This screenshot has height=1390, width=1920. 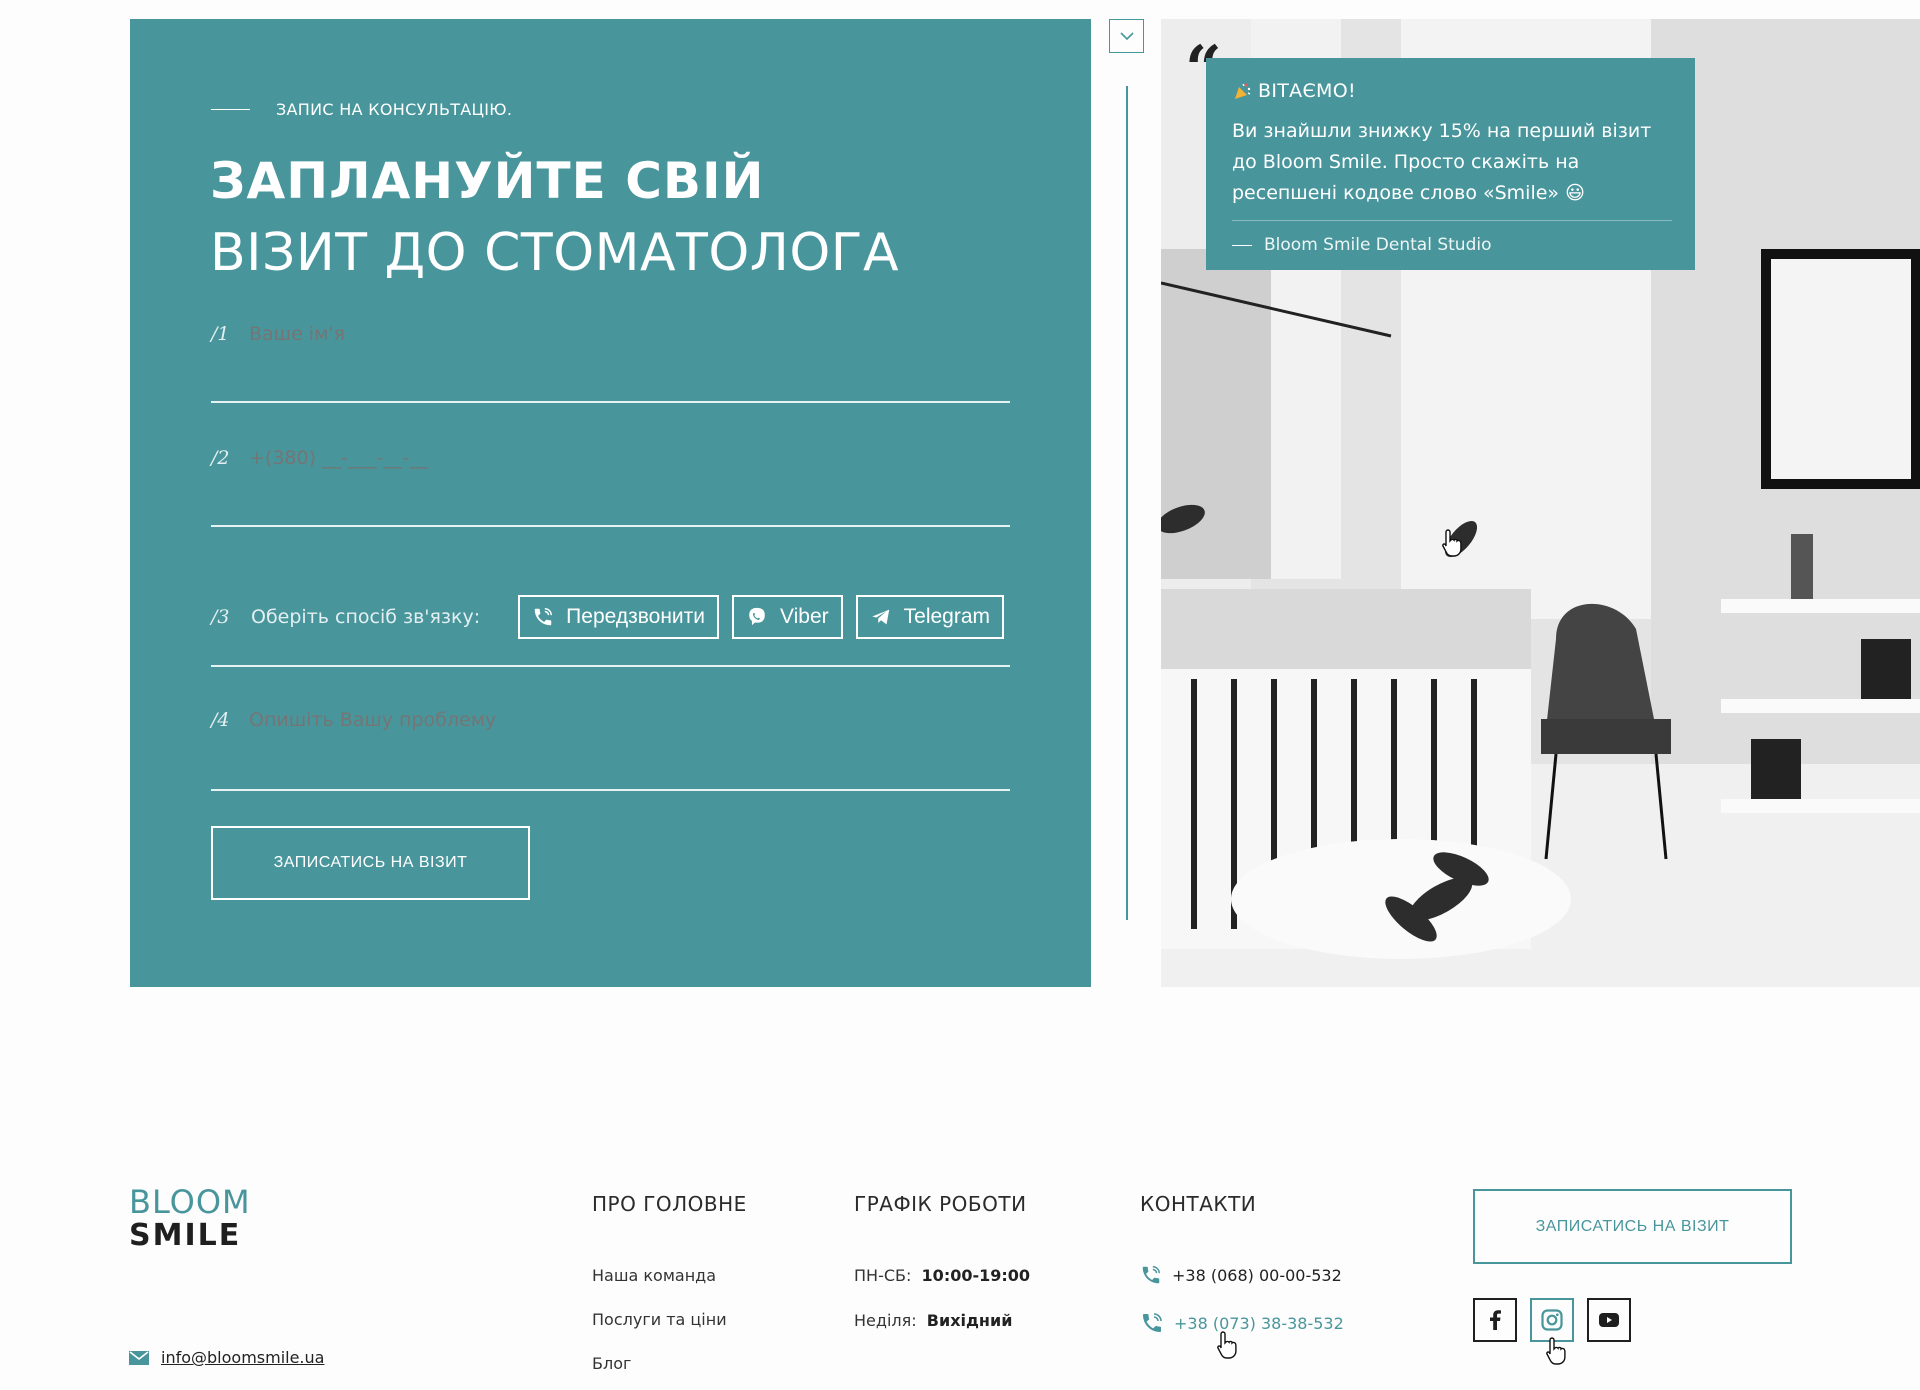 What do you see at coordinates (1198, 1204) in the screenshot?
I see `contacts-title: КОНТАКТИ` at bounding box center [1198, 1204].